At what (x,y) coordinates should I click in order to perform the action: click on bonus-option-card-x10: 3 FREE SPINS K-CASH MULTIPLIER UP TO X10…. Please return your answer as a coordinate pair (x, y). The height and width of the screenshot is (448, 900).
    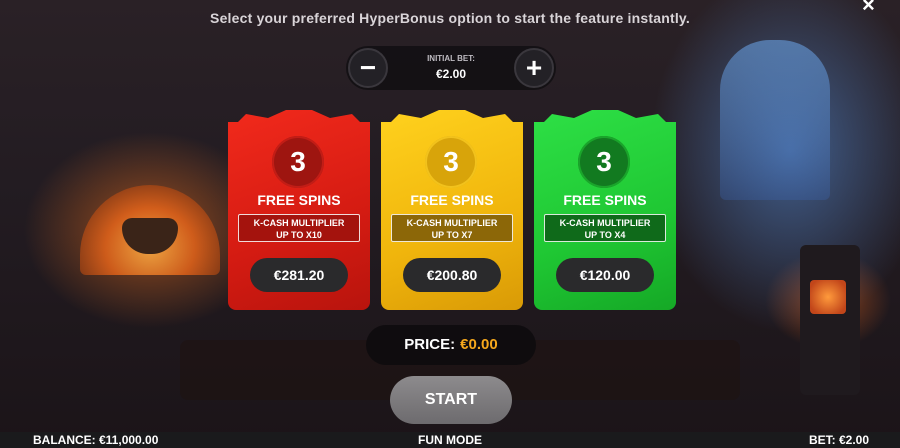
    Looking at the image, I should click on (299, 210).